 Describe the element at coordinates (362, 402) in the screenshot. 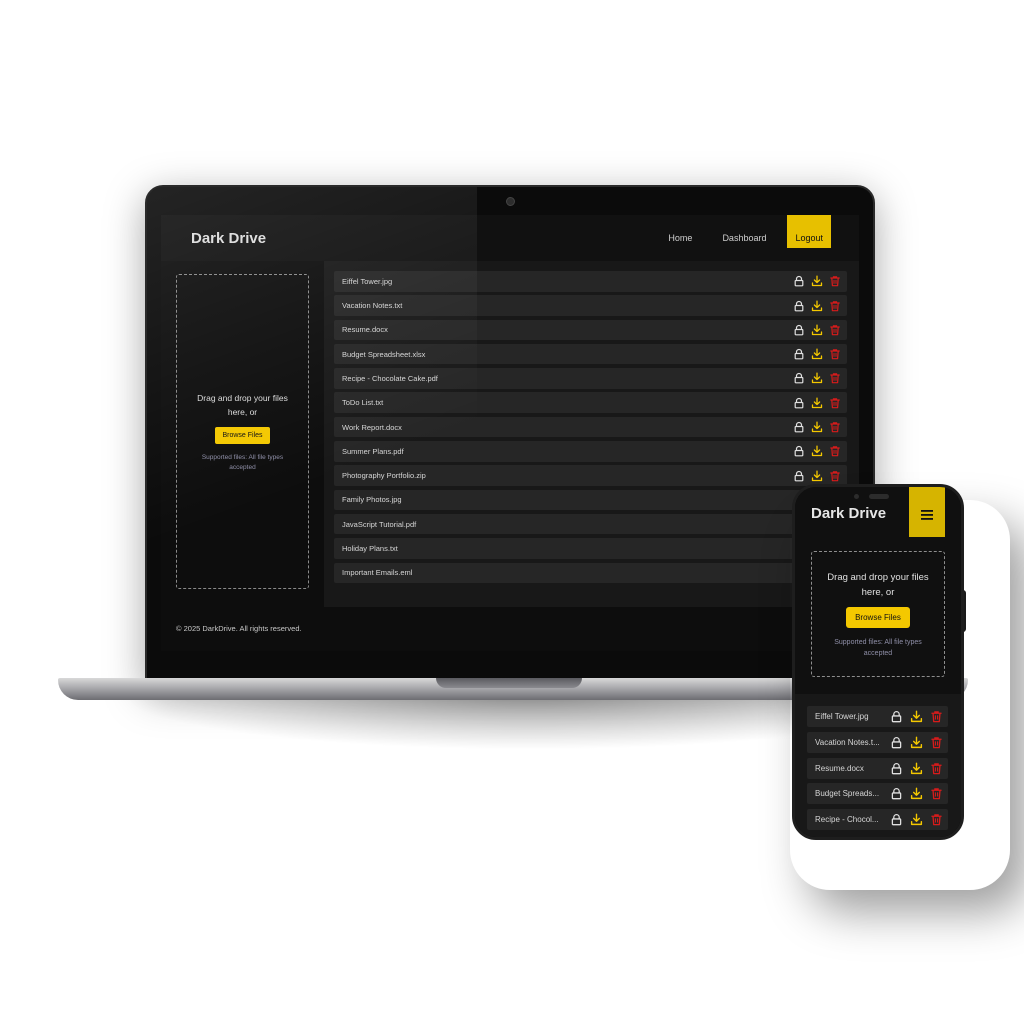

I see `file-name: ToDo List.txt` at that location.